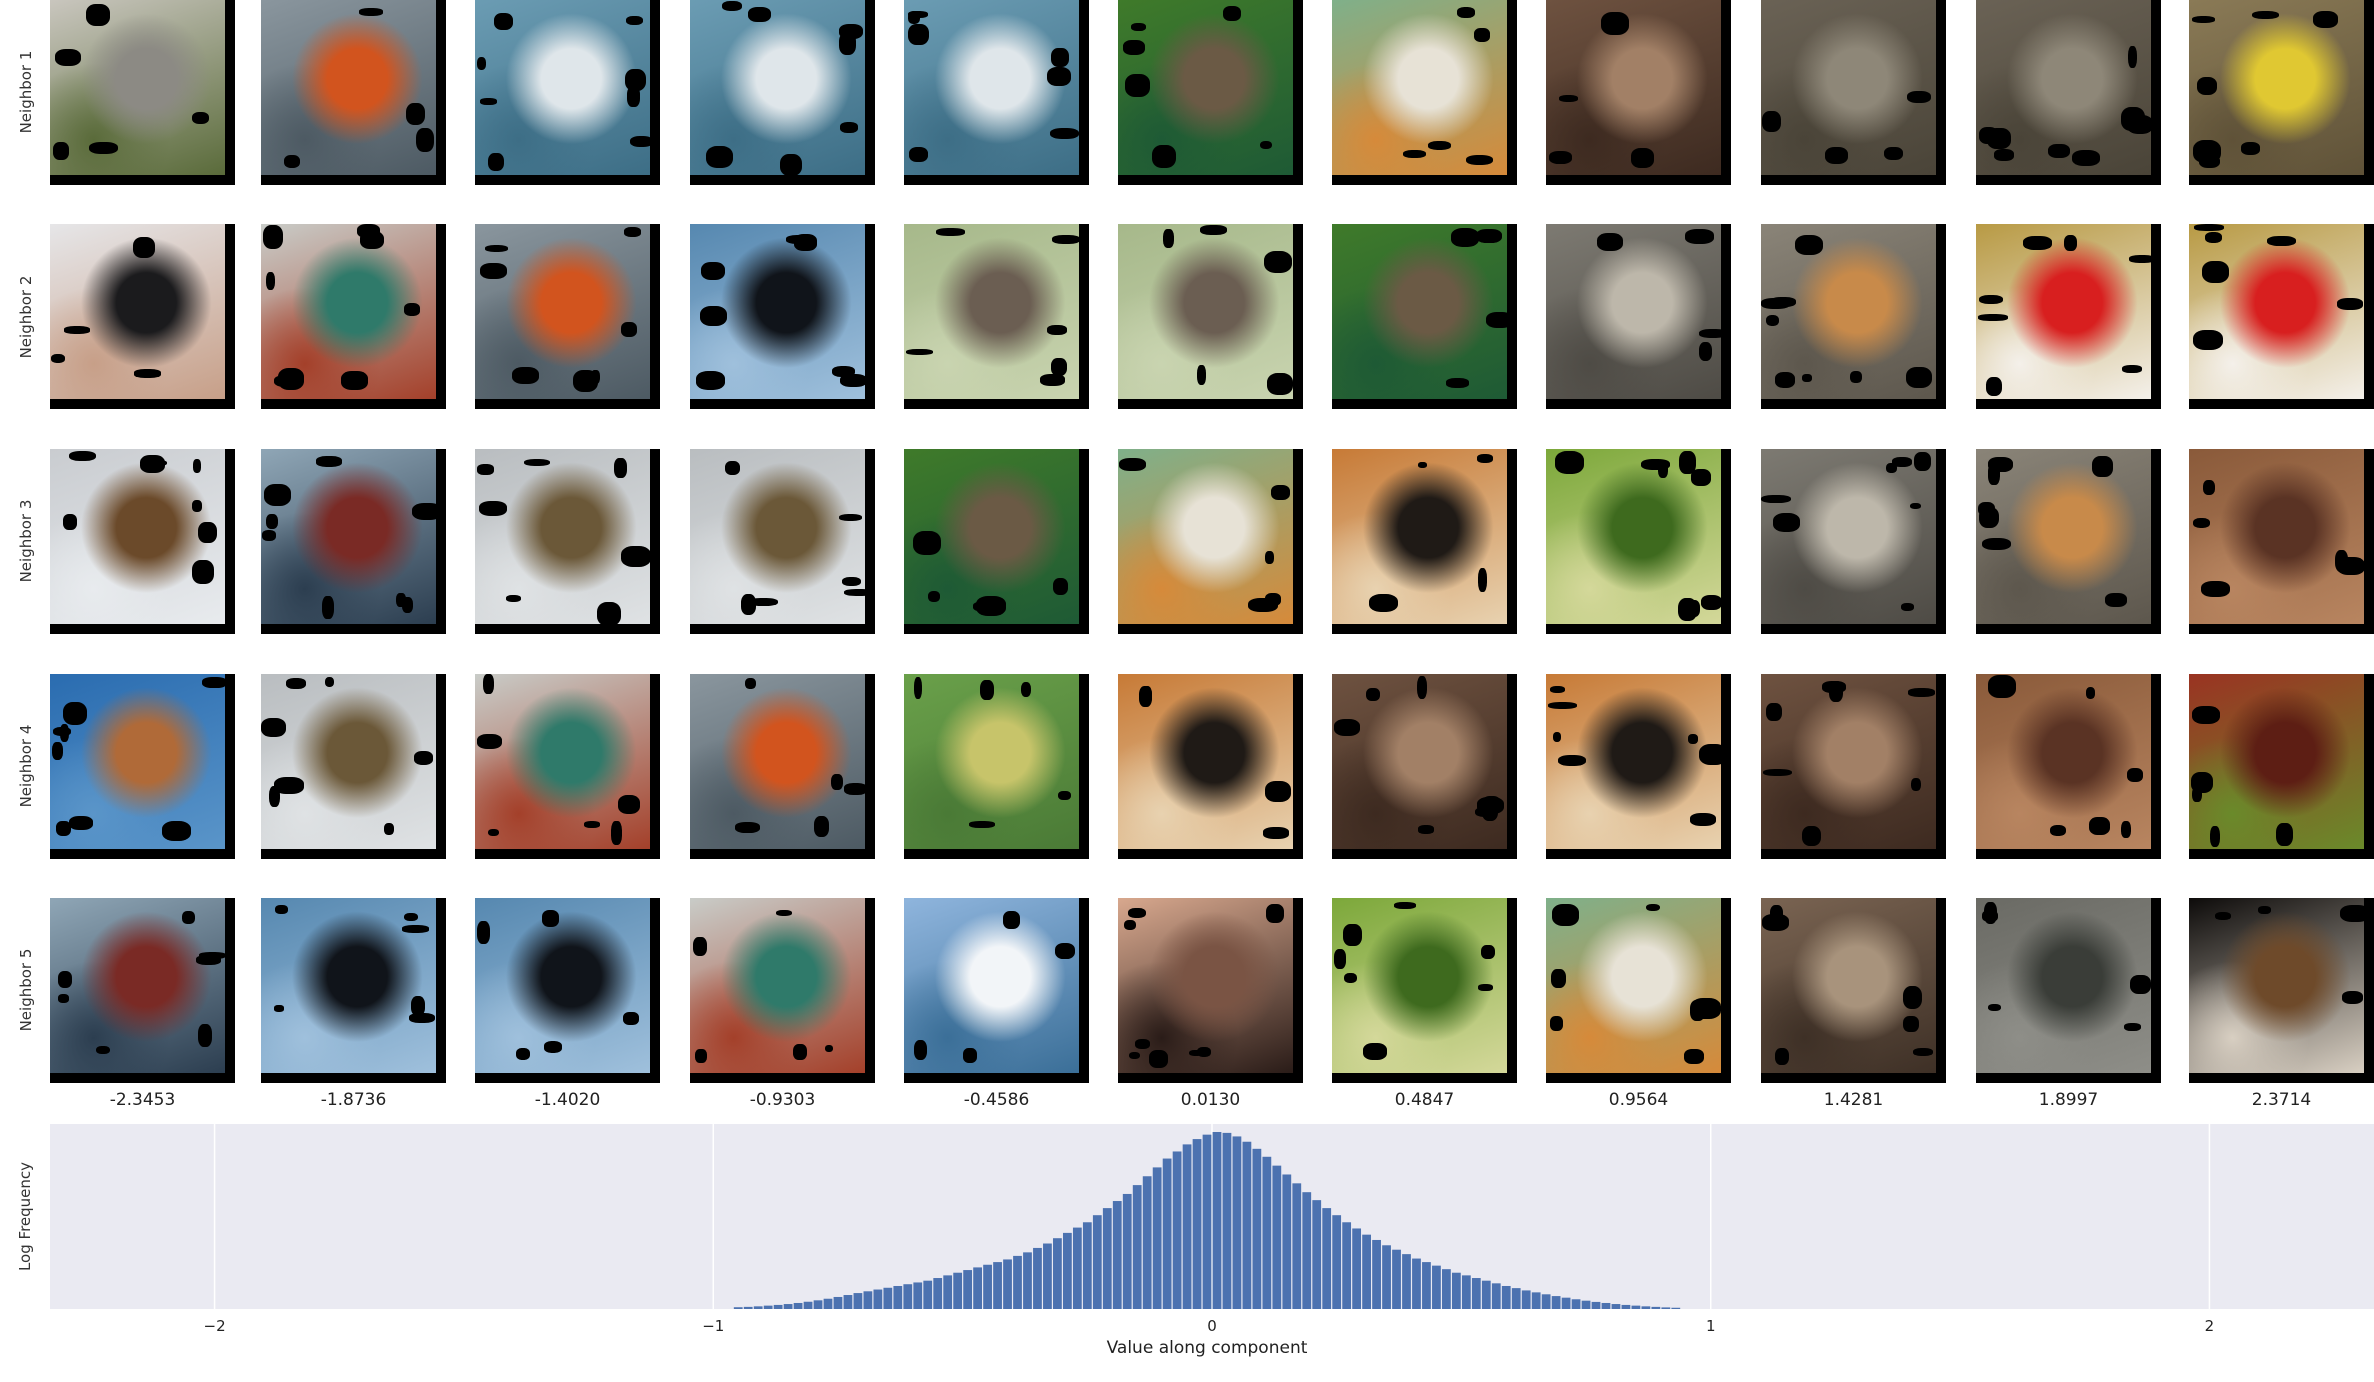  I want to click on column-value-label: -1.8736, so click(353, 1100).